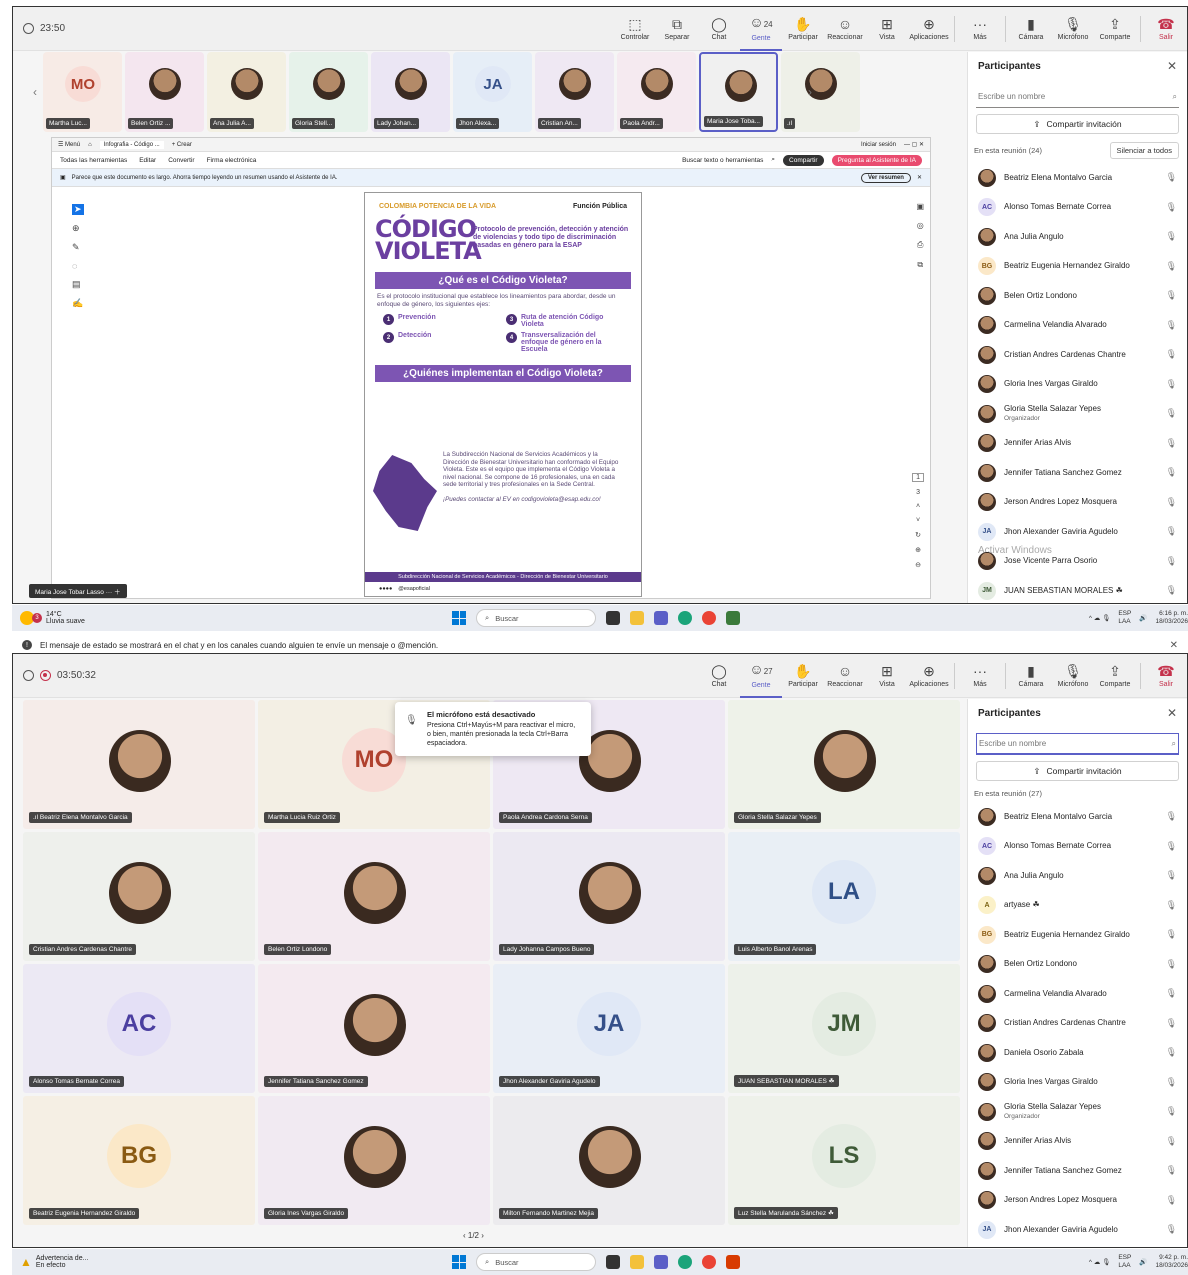  What do you see at coordinates (920, 245) in the screenshot?
I see `print-icon: ⎙` at bounding box center [920, 245].